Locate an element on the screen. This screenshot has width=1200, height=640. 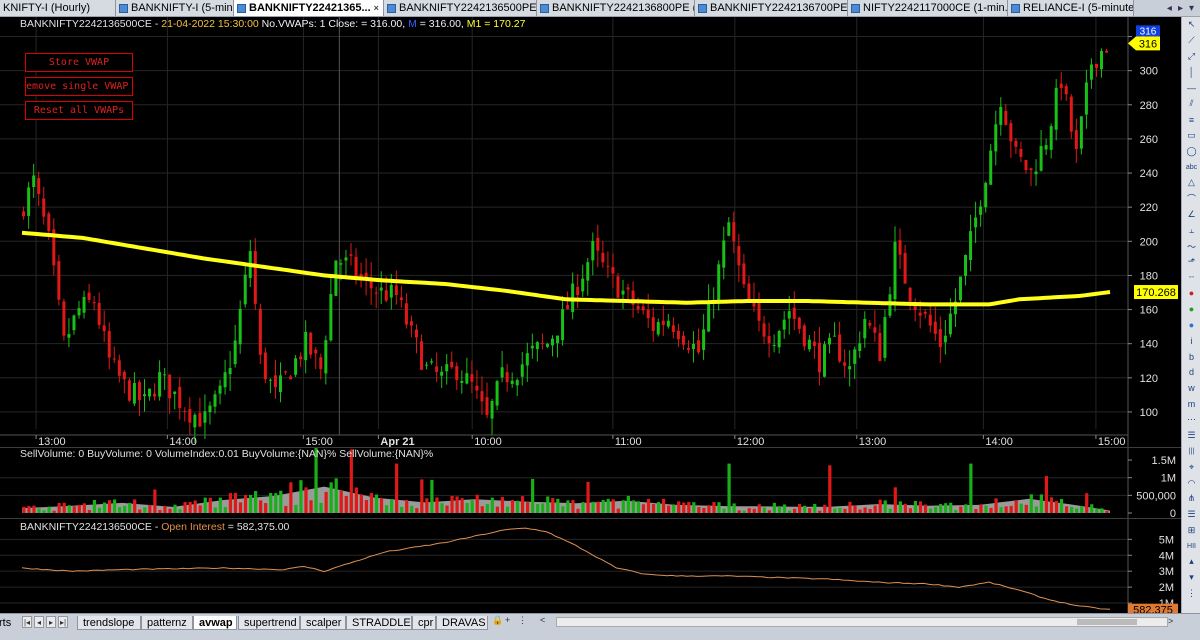
scroll-down-icon: ▾ is located at coordinates (1191, 578).